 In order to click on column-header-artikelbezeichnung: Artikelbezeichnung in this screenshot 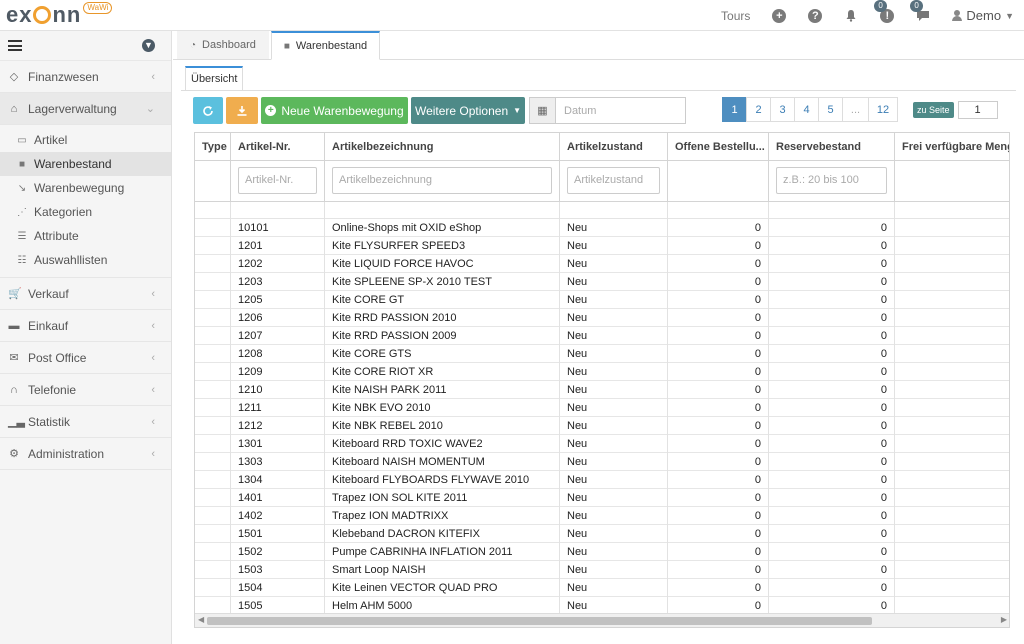, I will do `click(442, 147)`.